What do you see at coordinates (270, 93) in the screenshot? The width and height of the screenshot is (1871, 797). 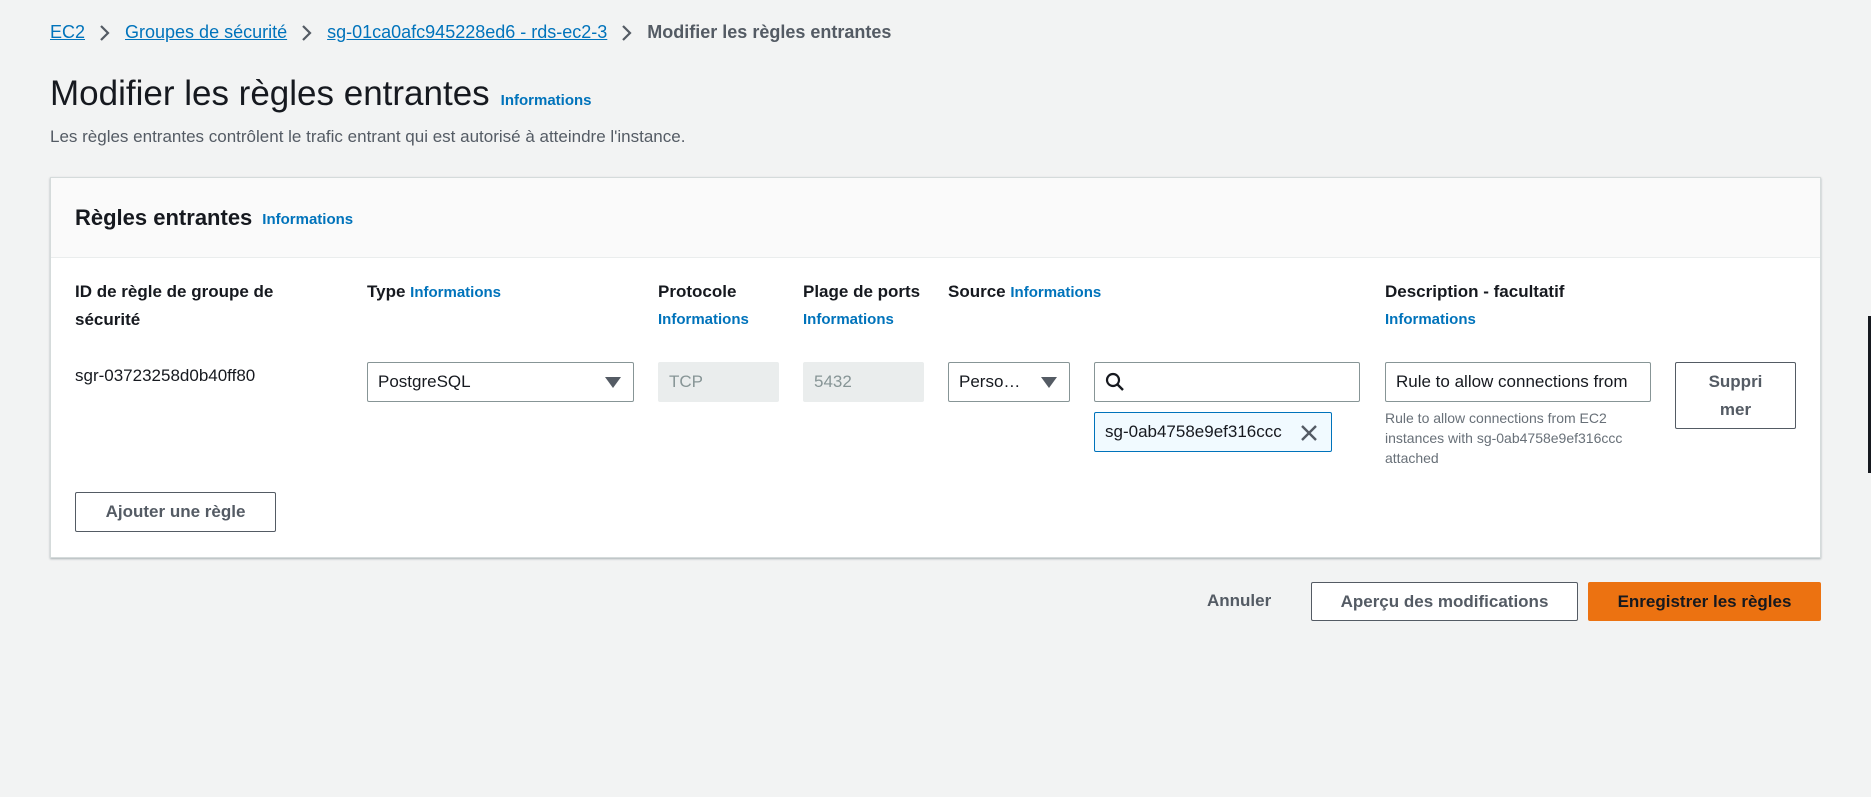 I see `page-title-text: Modifier les règles entrantes` at bounding box center [270, 93].